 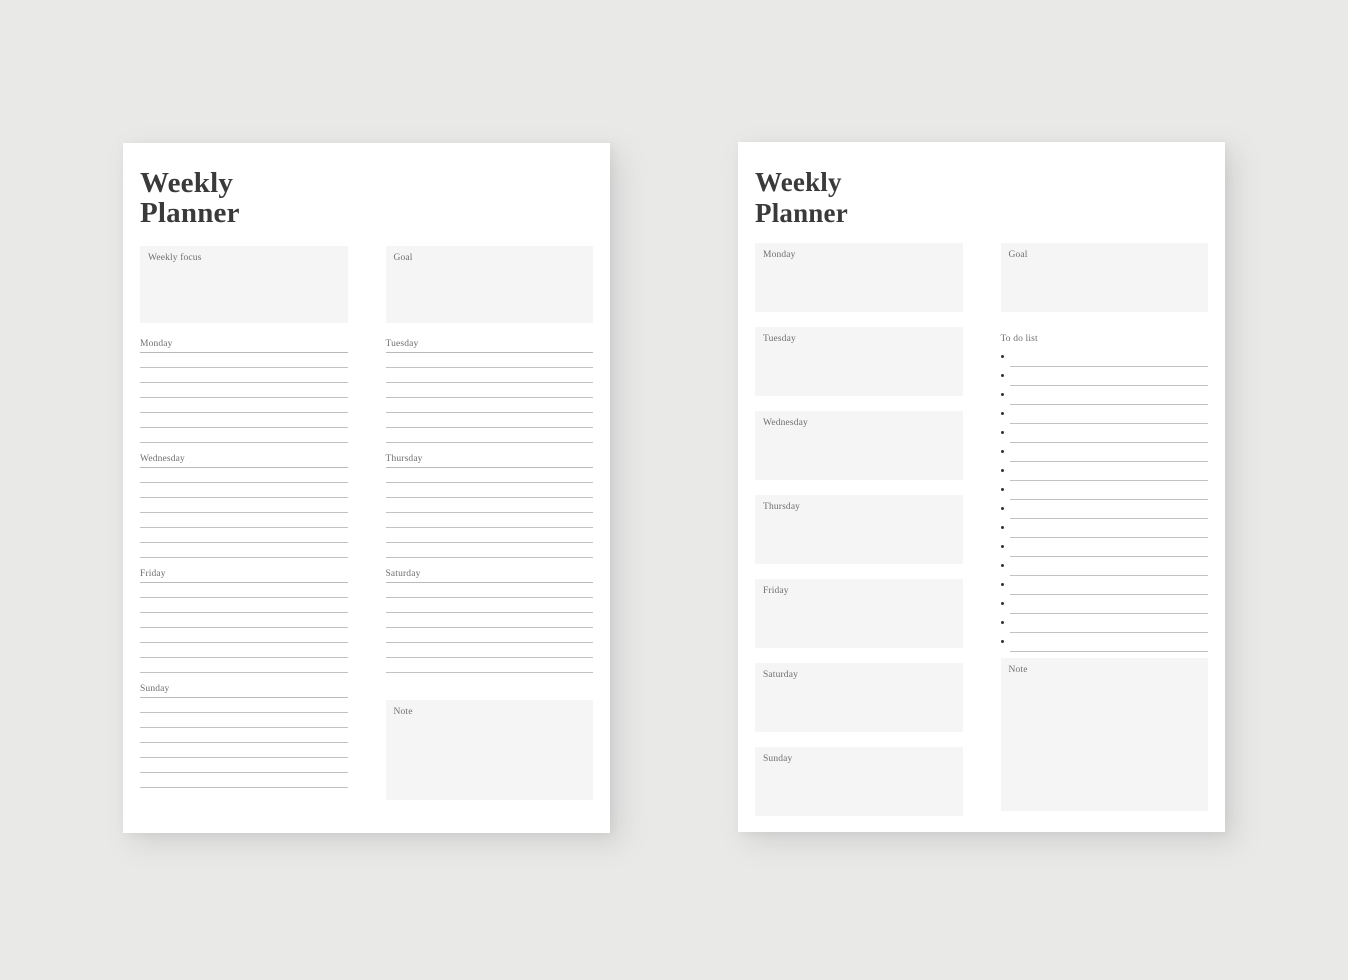 I want to click on day-label-sunday: Sunday, so click(x=244, y=691).